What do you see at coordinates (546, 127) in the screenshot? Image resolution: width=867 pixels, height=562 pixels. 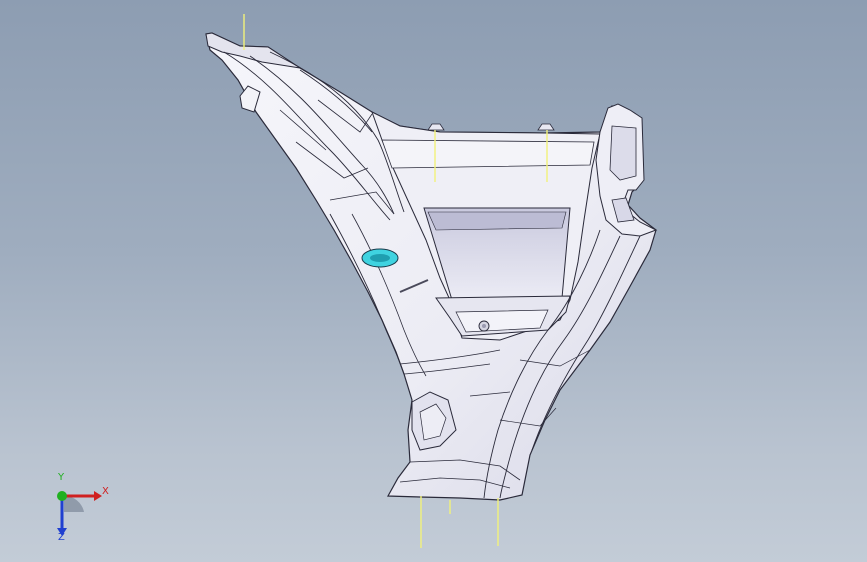 I see `pocket-clip-right` at bounding box center [546, 127].